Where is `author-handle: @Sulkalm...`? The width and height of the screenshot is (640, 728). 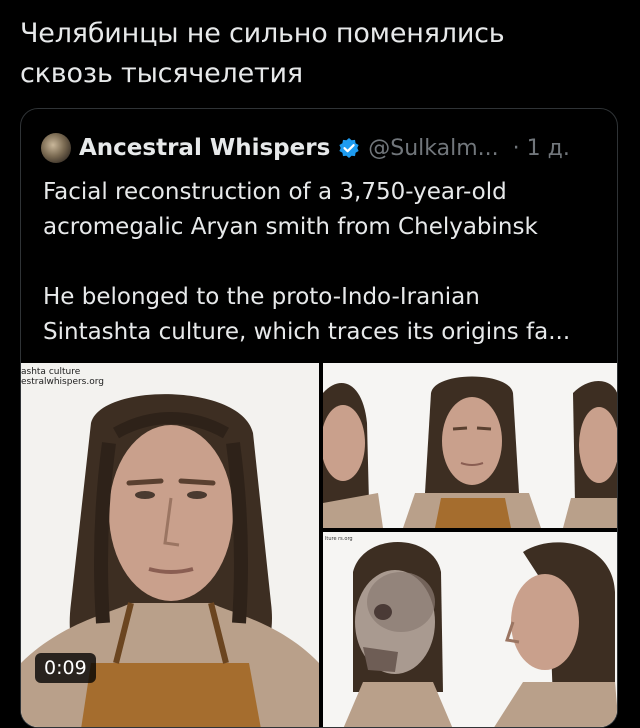
author-handle: @Sulkalm... is located at coordinates (433, 148).